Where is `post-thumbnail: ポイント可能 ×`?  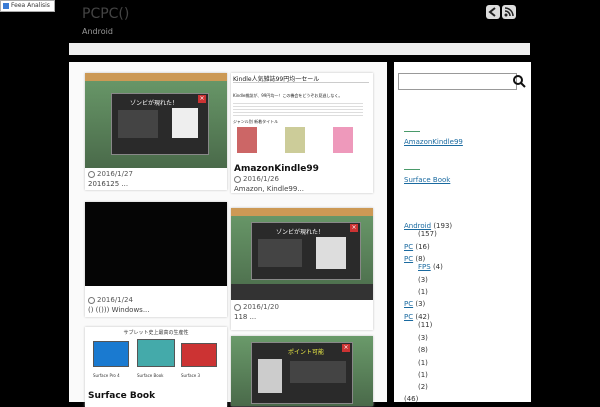
post-thumbnail: ポイント可能 × is located at coordinates (302, 371).